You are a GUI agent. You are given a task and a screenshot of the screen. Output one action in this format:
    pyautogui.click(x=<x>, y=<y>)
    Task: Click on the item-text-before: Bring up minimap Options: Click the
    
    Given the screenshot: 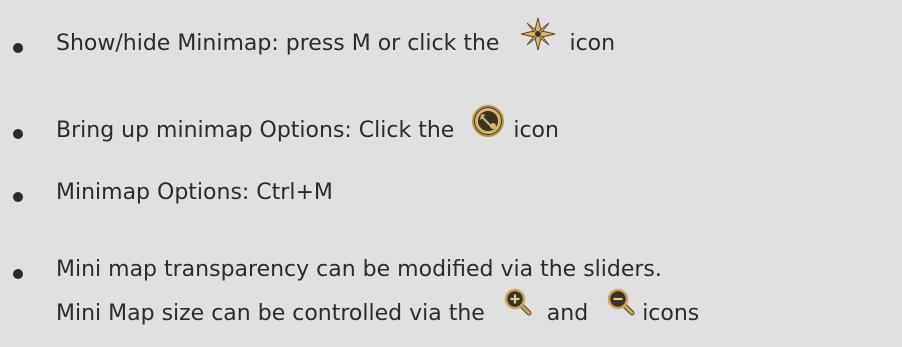 What is the action you would take?
    pyautogui.click(x=255, y=130)
    